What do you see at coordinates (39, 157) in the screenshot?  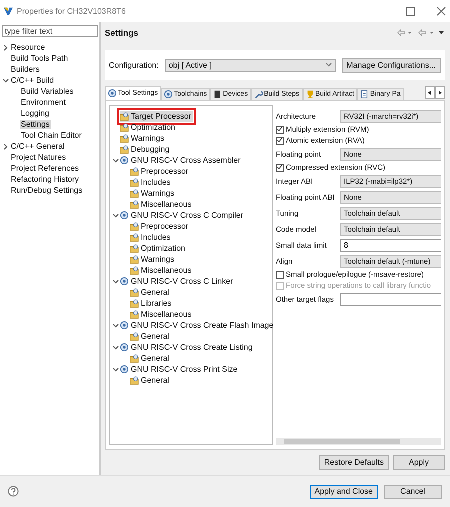 I see `sidebar-item: Project Natures` at bounding box center [39, 157].